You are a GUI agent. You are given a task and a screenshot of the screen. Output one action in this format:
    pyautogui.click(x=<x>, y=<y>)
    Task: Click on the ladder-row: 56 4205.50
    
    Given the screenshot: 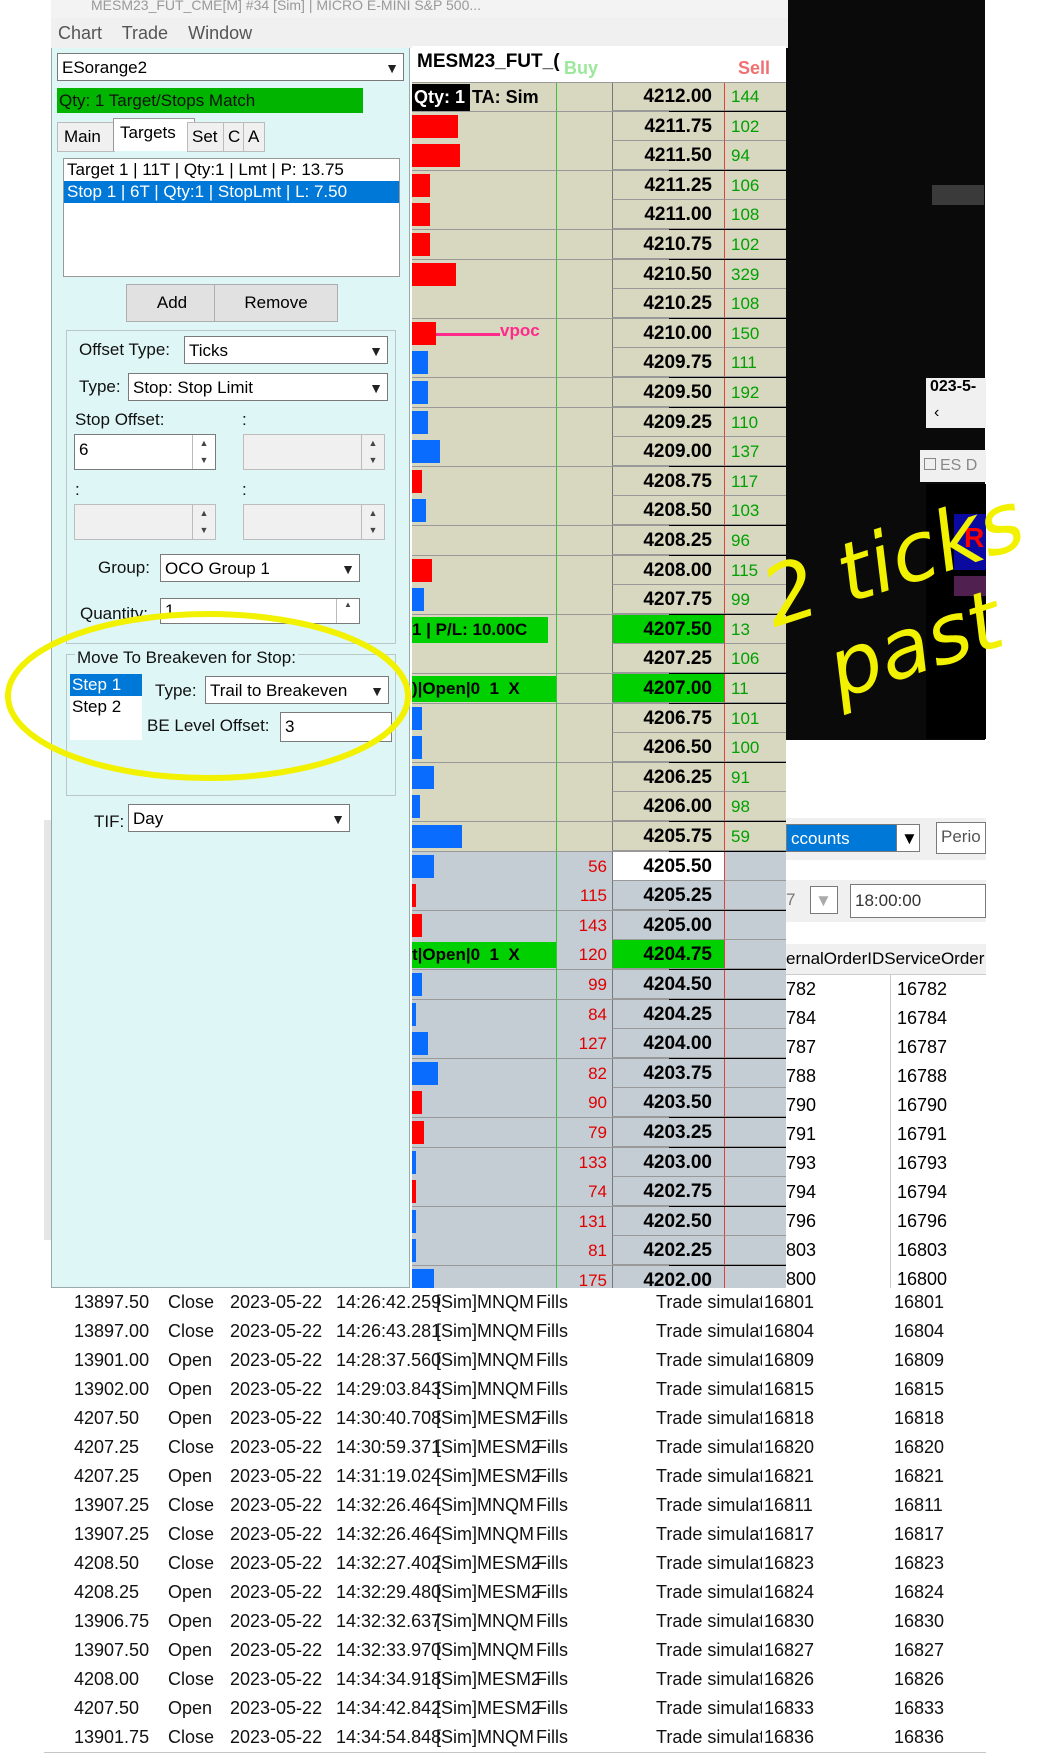 What is the action you would take?
    pyautogui.click(x=599, y=866)
    